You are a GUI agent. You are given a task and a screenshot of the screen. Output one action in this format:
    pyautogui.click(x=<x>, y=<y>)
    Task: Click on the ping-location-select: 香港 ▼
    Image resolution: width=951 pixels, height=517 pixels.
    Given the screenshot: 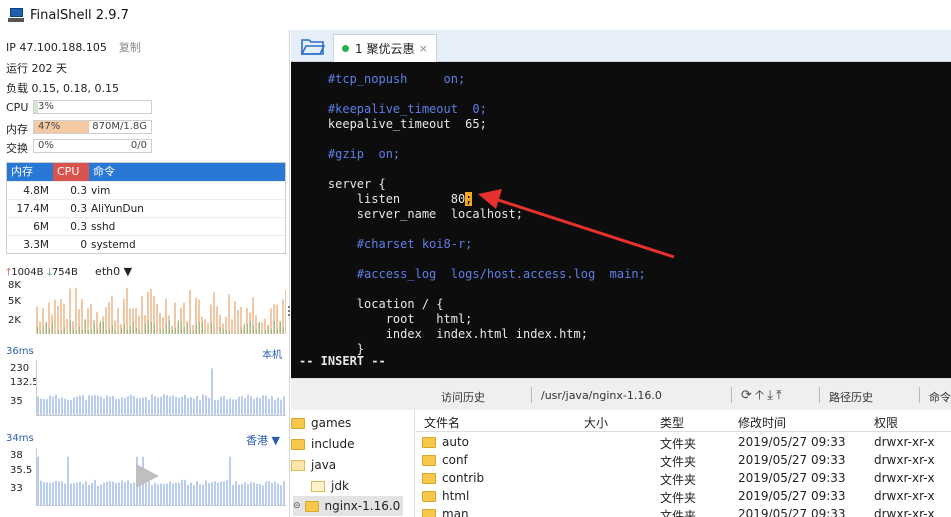 What is the action you would take?
    pyautogui.click(x=263, y=440)
    